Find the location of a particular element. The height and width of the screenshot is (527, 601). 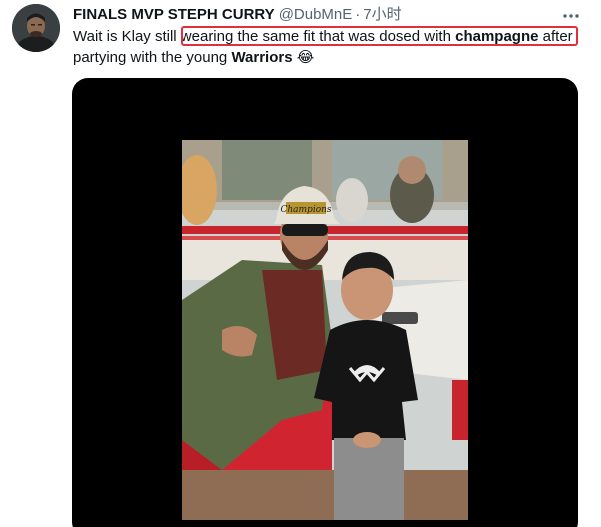

tweet-header: FINALS MVP STEPH CURRY @DubMnE · 7小时 is located at coordinates (237, 15).